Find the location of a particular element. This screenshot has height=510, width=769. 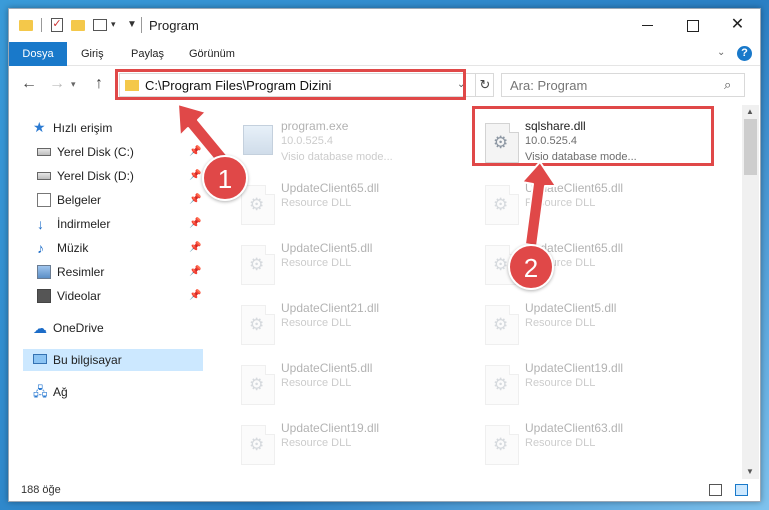

file-highlight-box is located at coordinates (593, 136).